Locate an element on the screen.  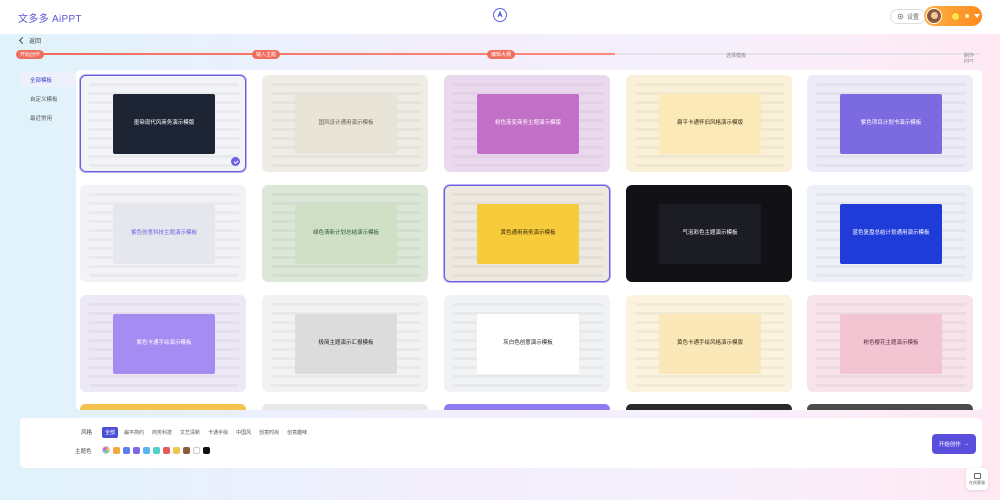
template-title: 国风设计通用演示模板 is located at coordinates (346, 124).